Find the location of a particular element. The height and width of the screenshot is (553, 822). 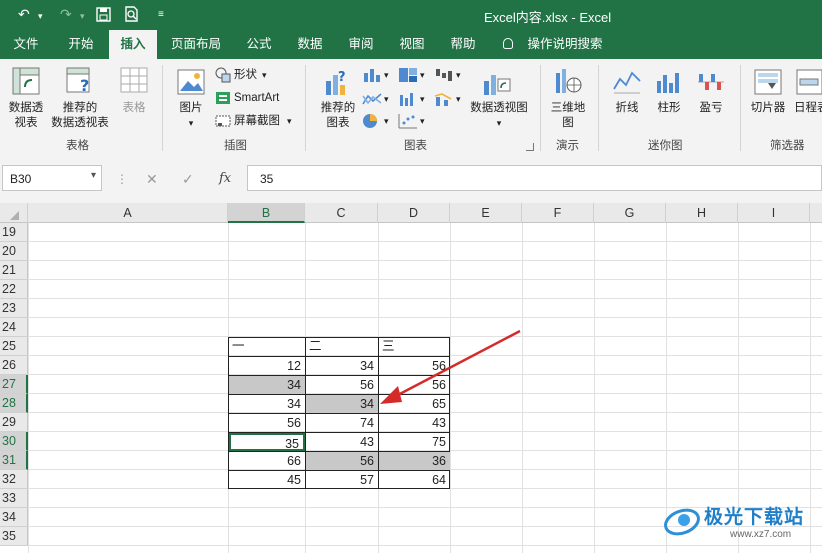

column-chart-dropdown-icon: ▾ is located at coordinates (386, 75).